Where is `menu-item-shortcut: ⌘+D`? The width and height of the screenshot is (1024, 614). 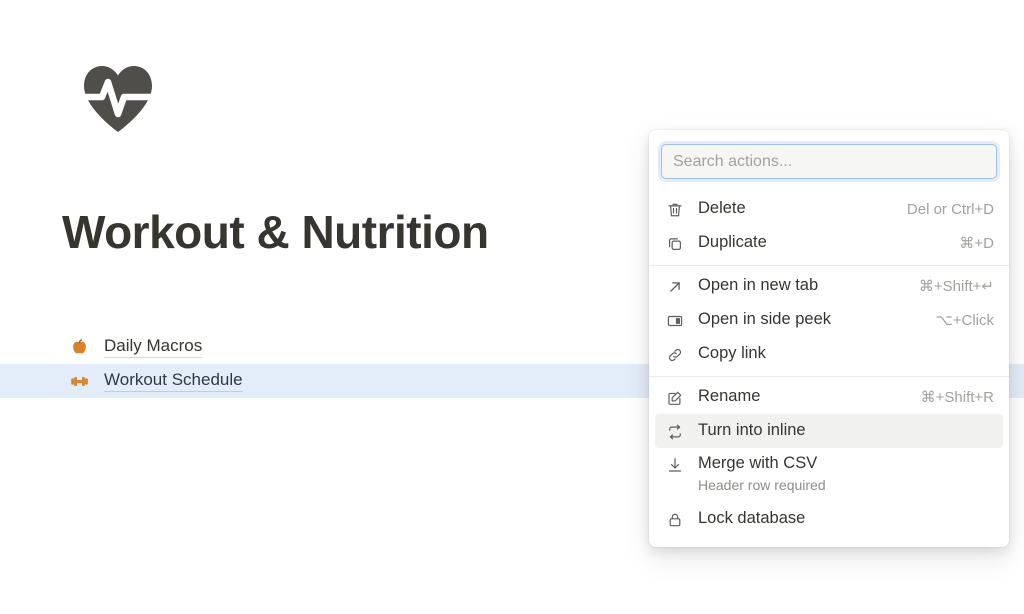
menu-item-shortcut: ⌘+D is located at coordinates (976, 243).